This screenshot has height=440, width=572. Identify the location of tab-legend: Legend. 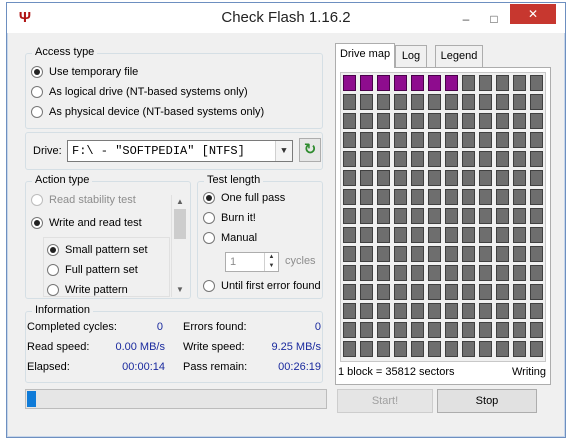
(459, 56).